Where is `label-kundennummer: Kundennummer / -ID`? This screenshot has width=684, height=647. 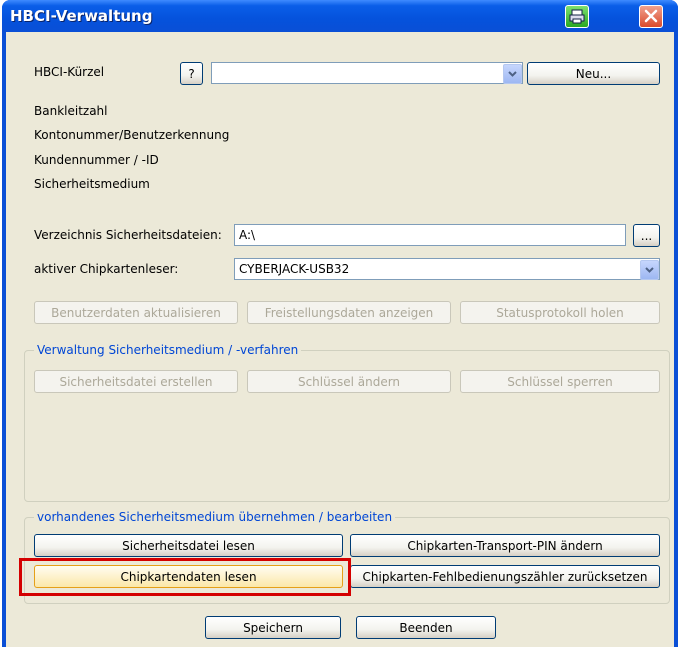
label-kundennummer: Kundennummer / -ID is located at coordinates (96, 160).